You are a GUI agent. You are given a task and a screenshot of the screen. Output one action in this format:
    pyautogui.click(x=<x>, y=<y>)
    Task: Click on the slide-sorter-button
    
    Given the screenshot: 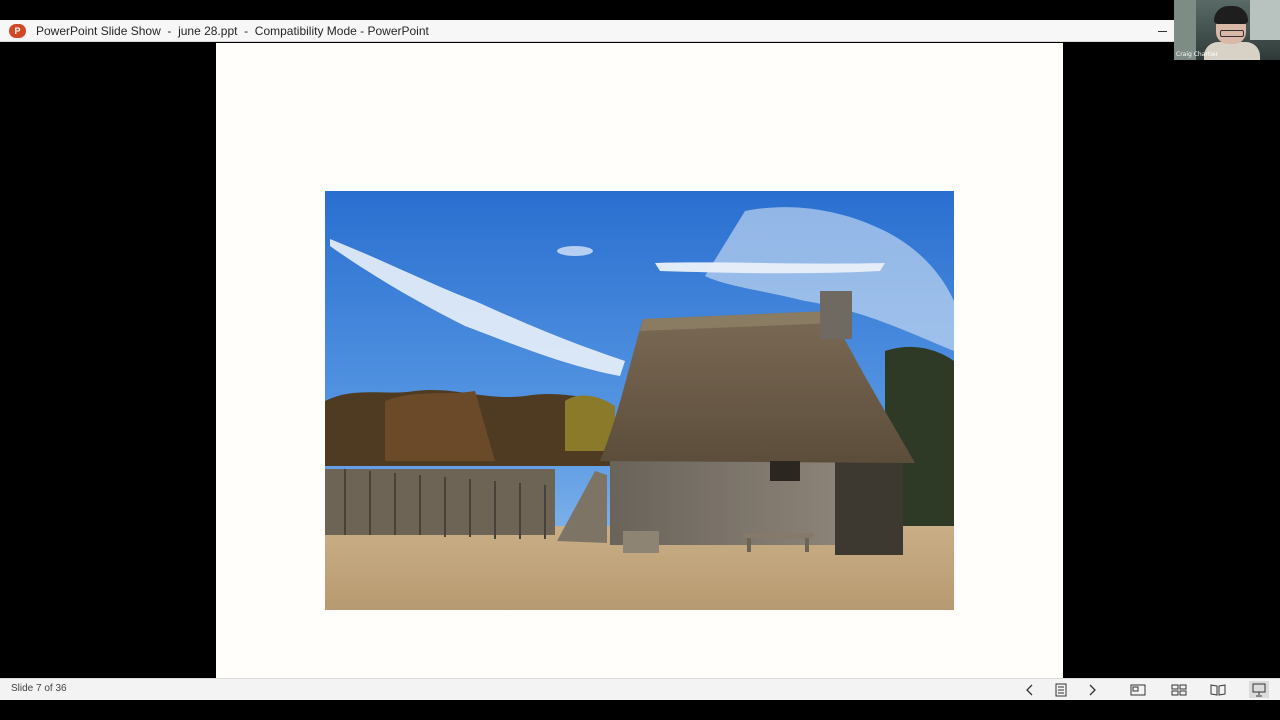 What is the action you would take?
    pyautogui.click(x=1179, y=689)
    